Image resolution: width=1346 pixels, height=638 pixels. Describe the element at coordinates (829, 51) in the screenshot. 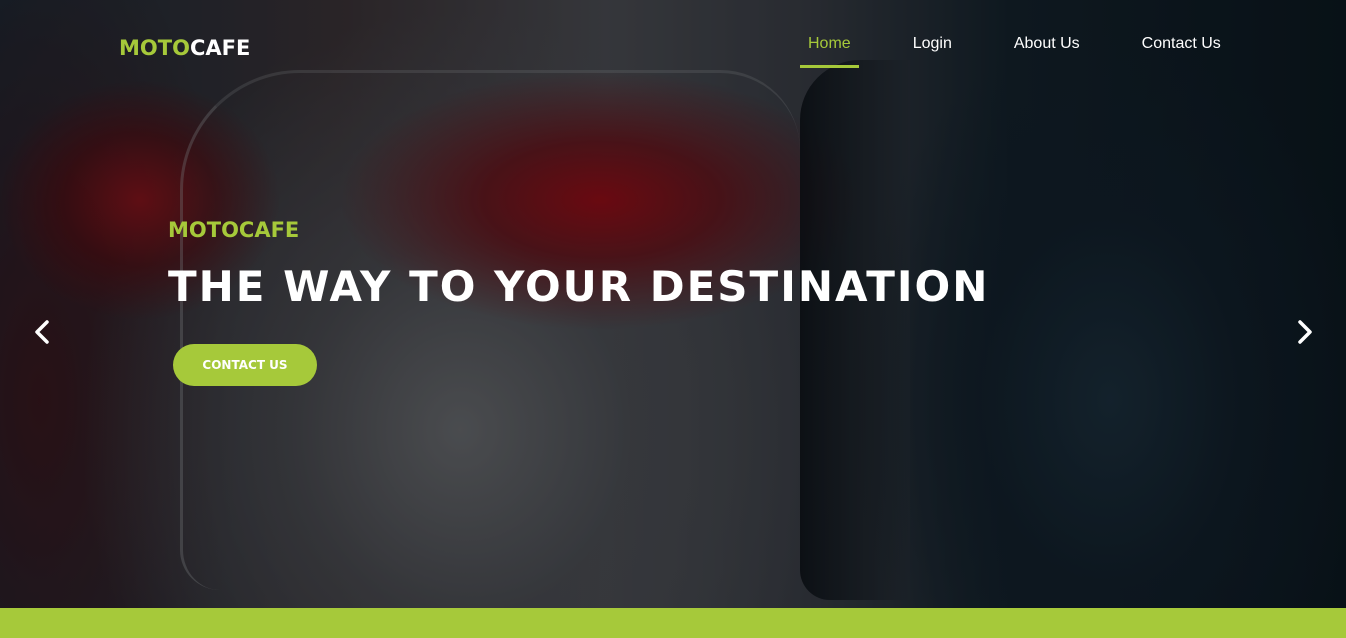

I see `nav-item-home: Home` at that location.